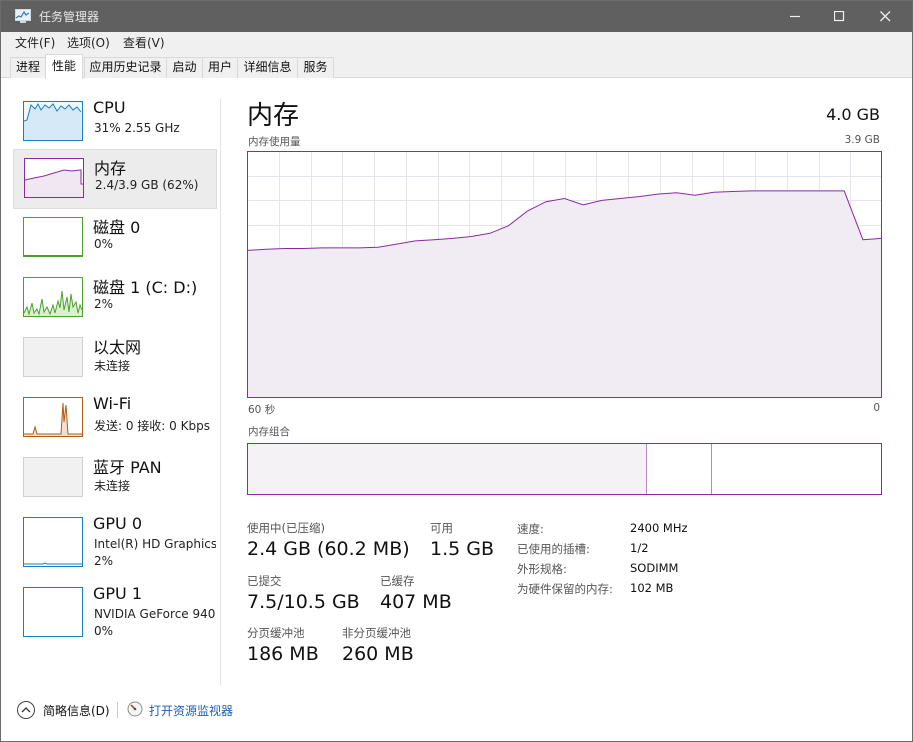 The image size is (913, 742). What do you see at coordinates (115, 239) in the screenshot?
I see `sidebar-item-disk-0: 磁盘 0 0%` at bounding box center [115, 239].